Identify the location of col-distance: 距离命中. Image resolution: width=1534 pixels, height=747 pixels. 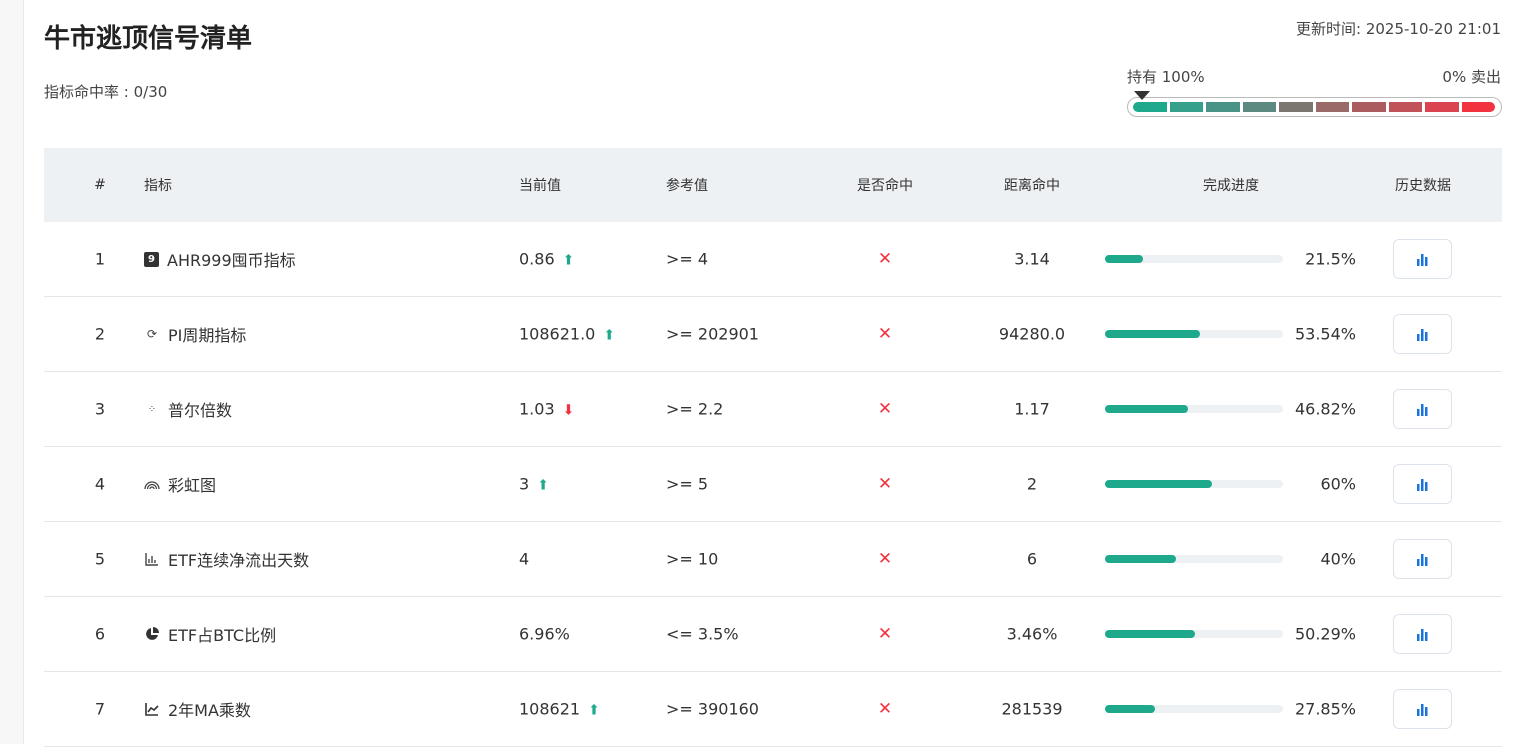
(1032, 186).